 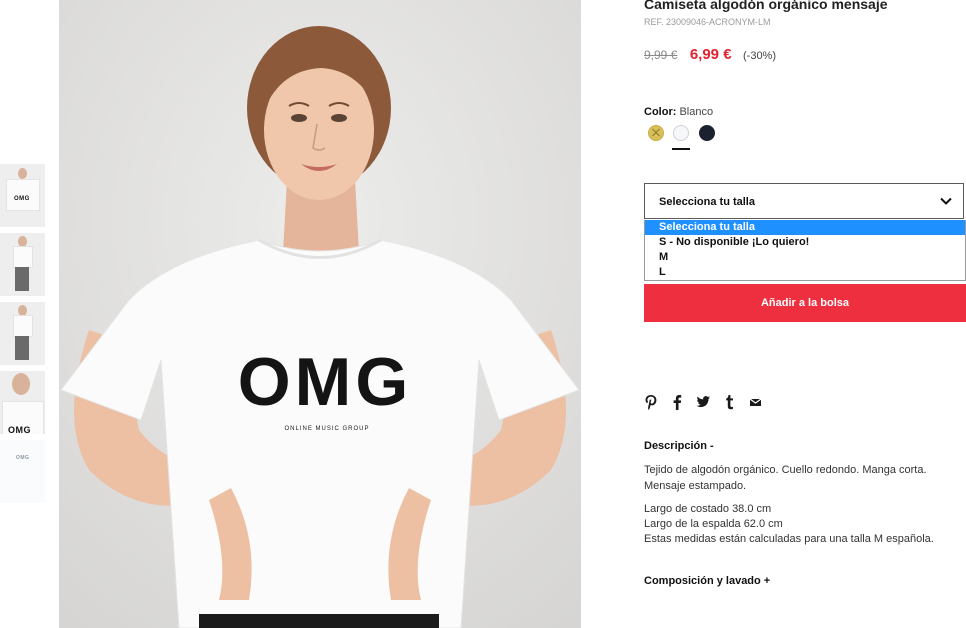 What do you see at coordinates (708, 509) in the screenshot?
I see `measure-side-length: Largo de costado 38.0 cm` at bounding box center [708, 509].